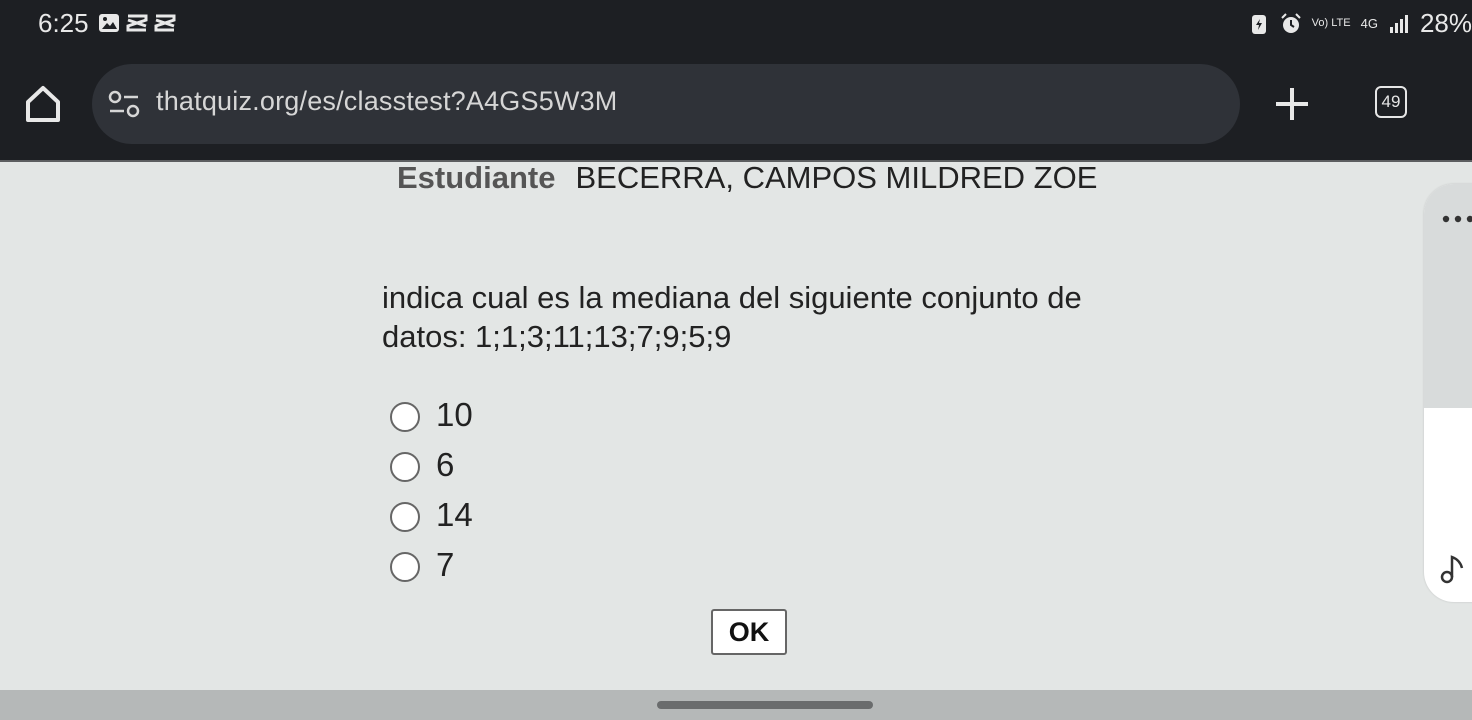 Image resolution: width=1472 pixels, height=720 pixels. Describe the element at coordinates (445, 565) in the screenshot. I see `option-label: 7` at that location.